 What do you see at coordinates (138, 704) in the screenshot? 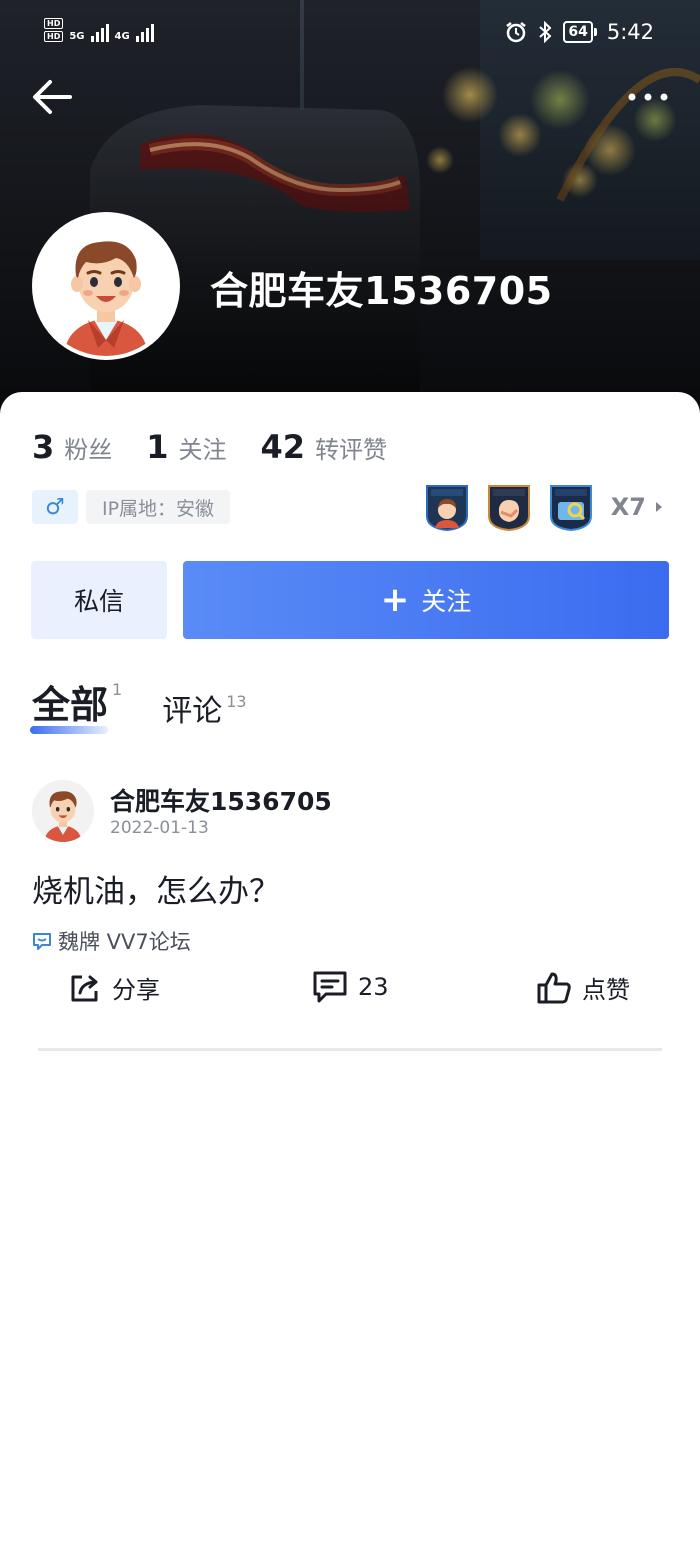
I see `content-tabs: 全部 1 评论 13` at bounding box center [138, 704].